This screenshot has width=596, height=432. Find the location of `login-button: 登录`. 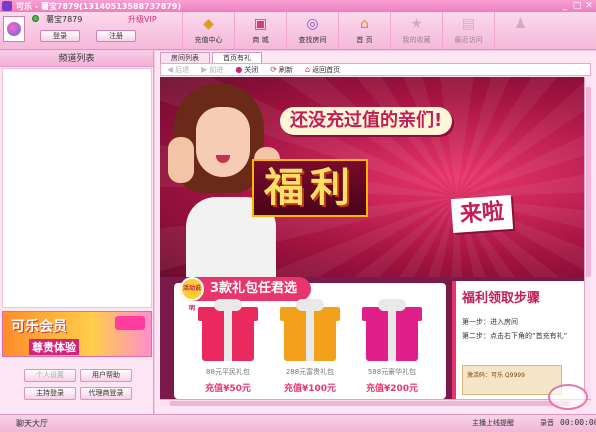

login-button: 登录 is located at coordinates (60, 36).